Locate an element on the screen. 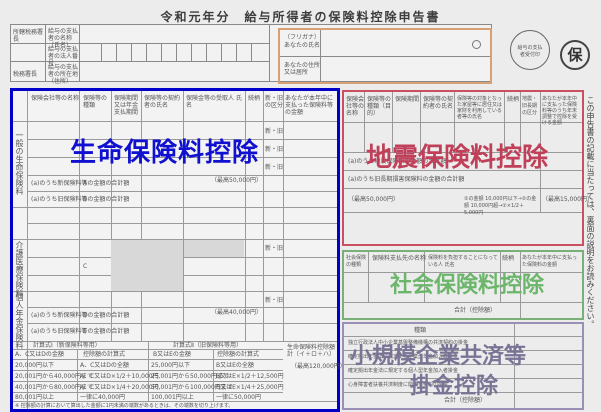 This screenshot has width=601, height=412. calc-cell: B又はE×1/4＋25,000円 is located at coordinates (250, 387).